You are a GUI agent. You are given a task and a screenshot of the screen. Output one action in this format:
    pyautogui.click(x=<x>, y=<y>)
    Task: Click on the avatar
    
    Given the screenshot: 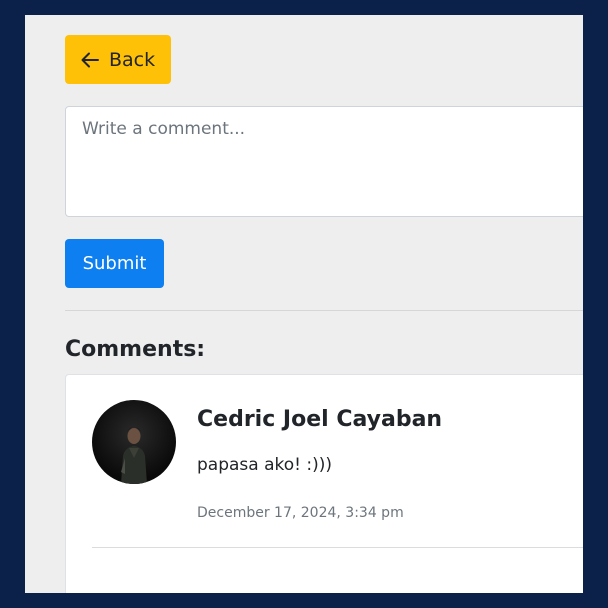 What is the action you would take?
    pyautogui.click(x=134, y=442)
    